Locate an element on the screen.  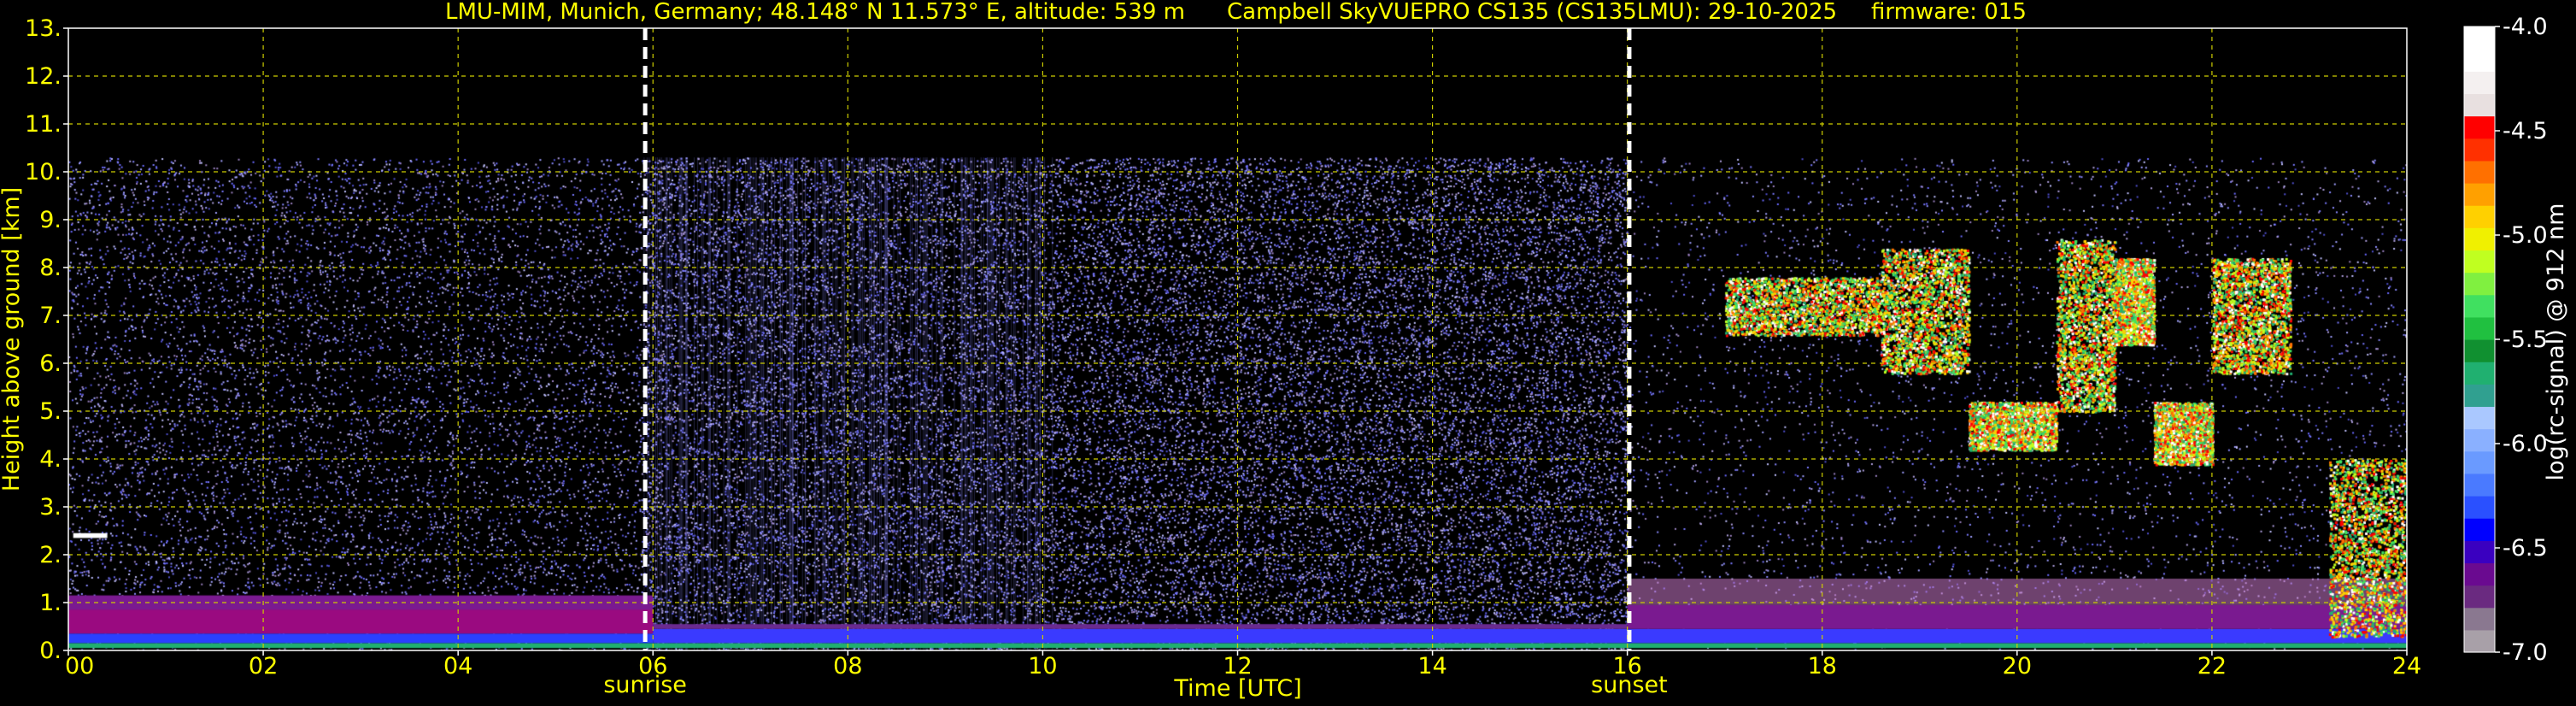
y-tick-label: 6. is located at coordinates (50, 363).